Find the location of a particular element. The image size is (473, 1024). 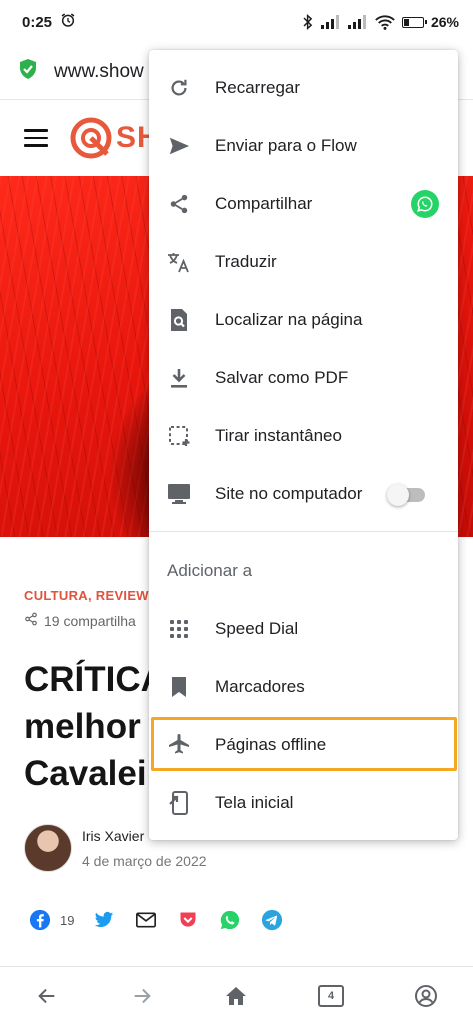

menu-item-bookmarks: Marcadores is located at coordinates (303, 687).